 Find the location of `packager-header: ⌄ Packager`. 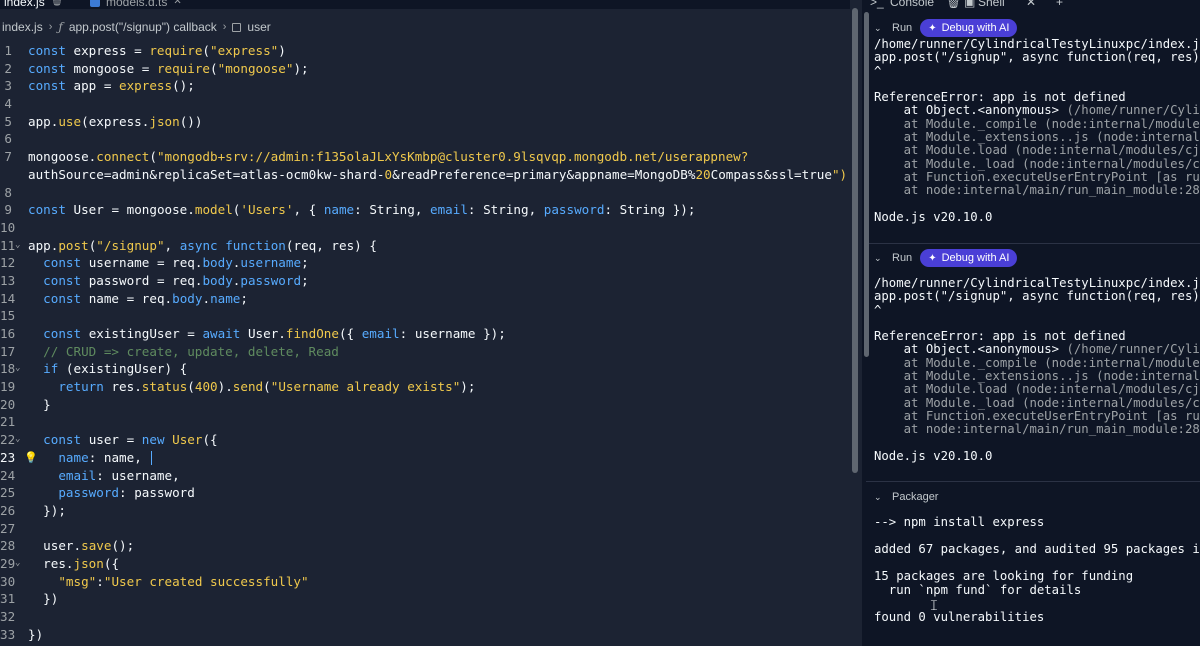

packager-header: ⌄ Packager is located at coordinates (906, 497).